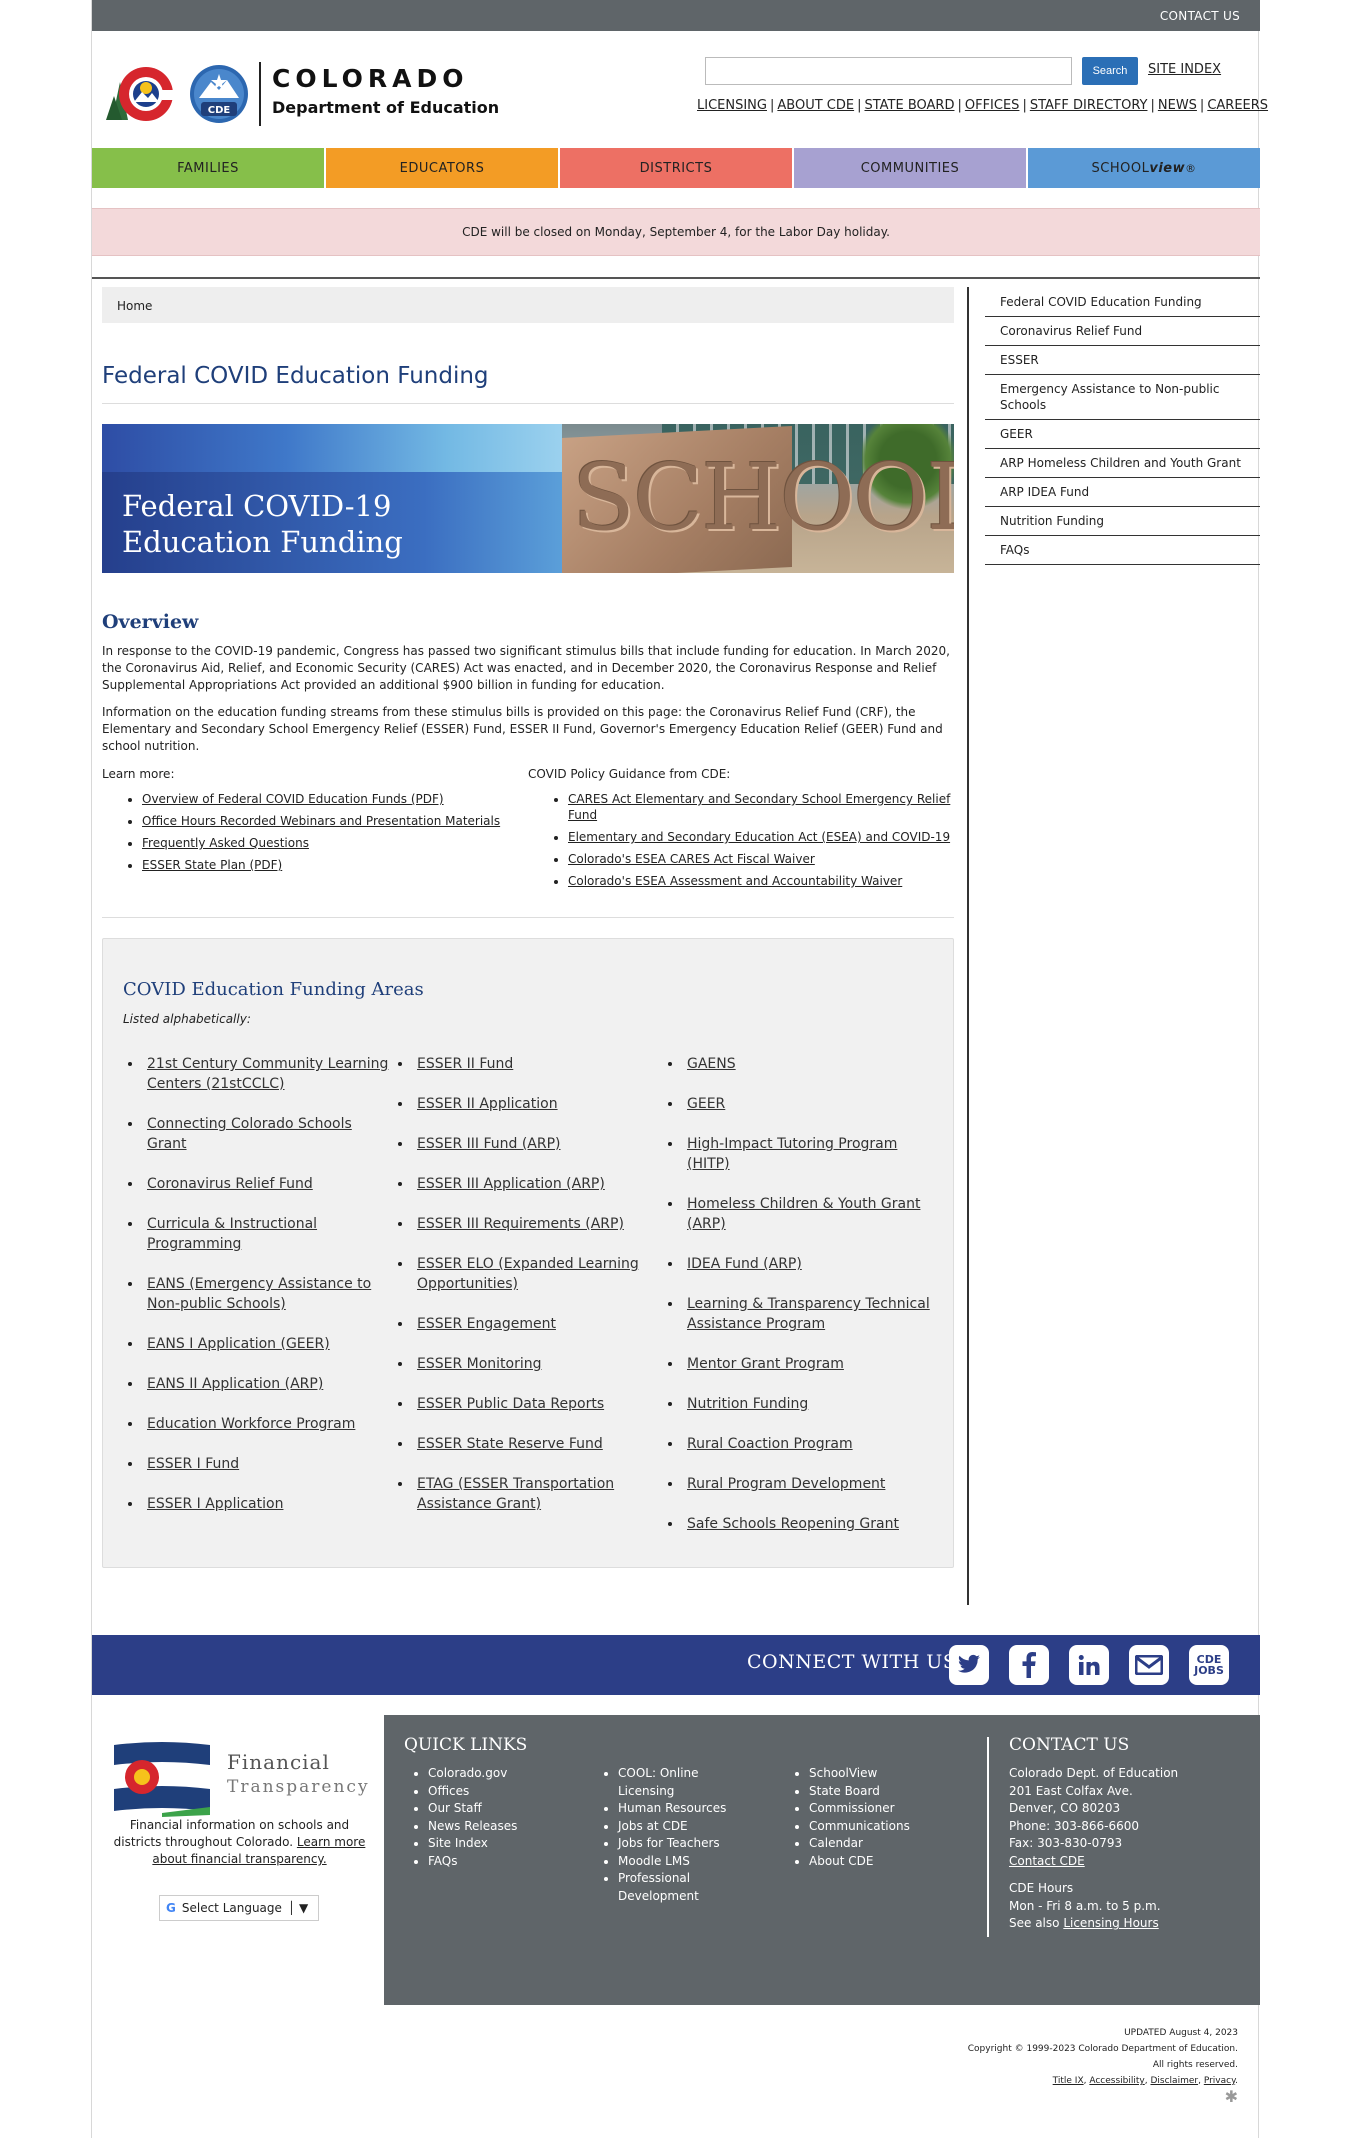  Describe the element at coordinates (520, 1224) in the screenshot. I see `funding-link: ESSER III Requirements (ARP)` at that location.